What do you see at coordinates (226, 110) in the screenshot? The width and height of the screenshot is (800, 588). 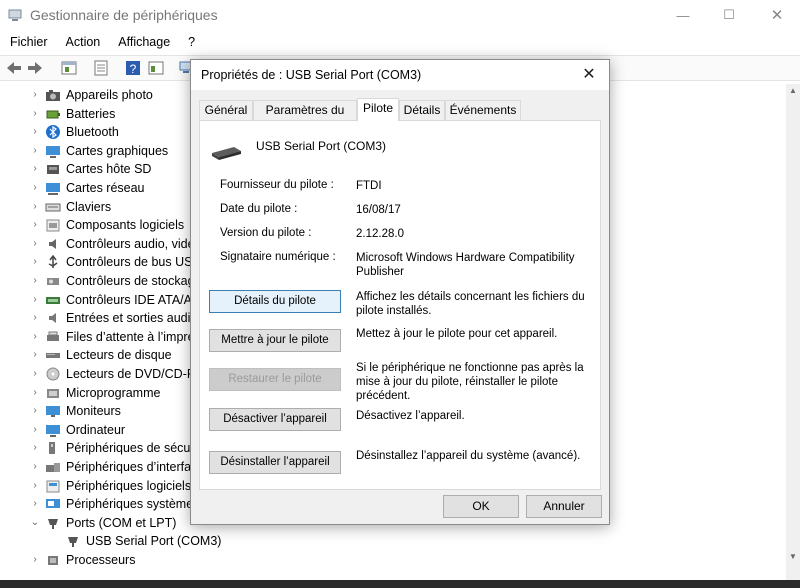 I see `tab-general: Général` at bounding box center [226, 110].